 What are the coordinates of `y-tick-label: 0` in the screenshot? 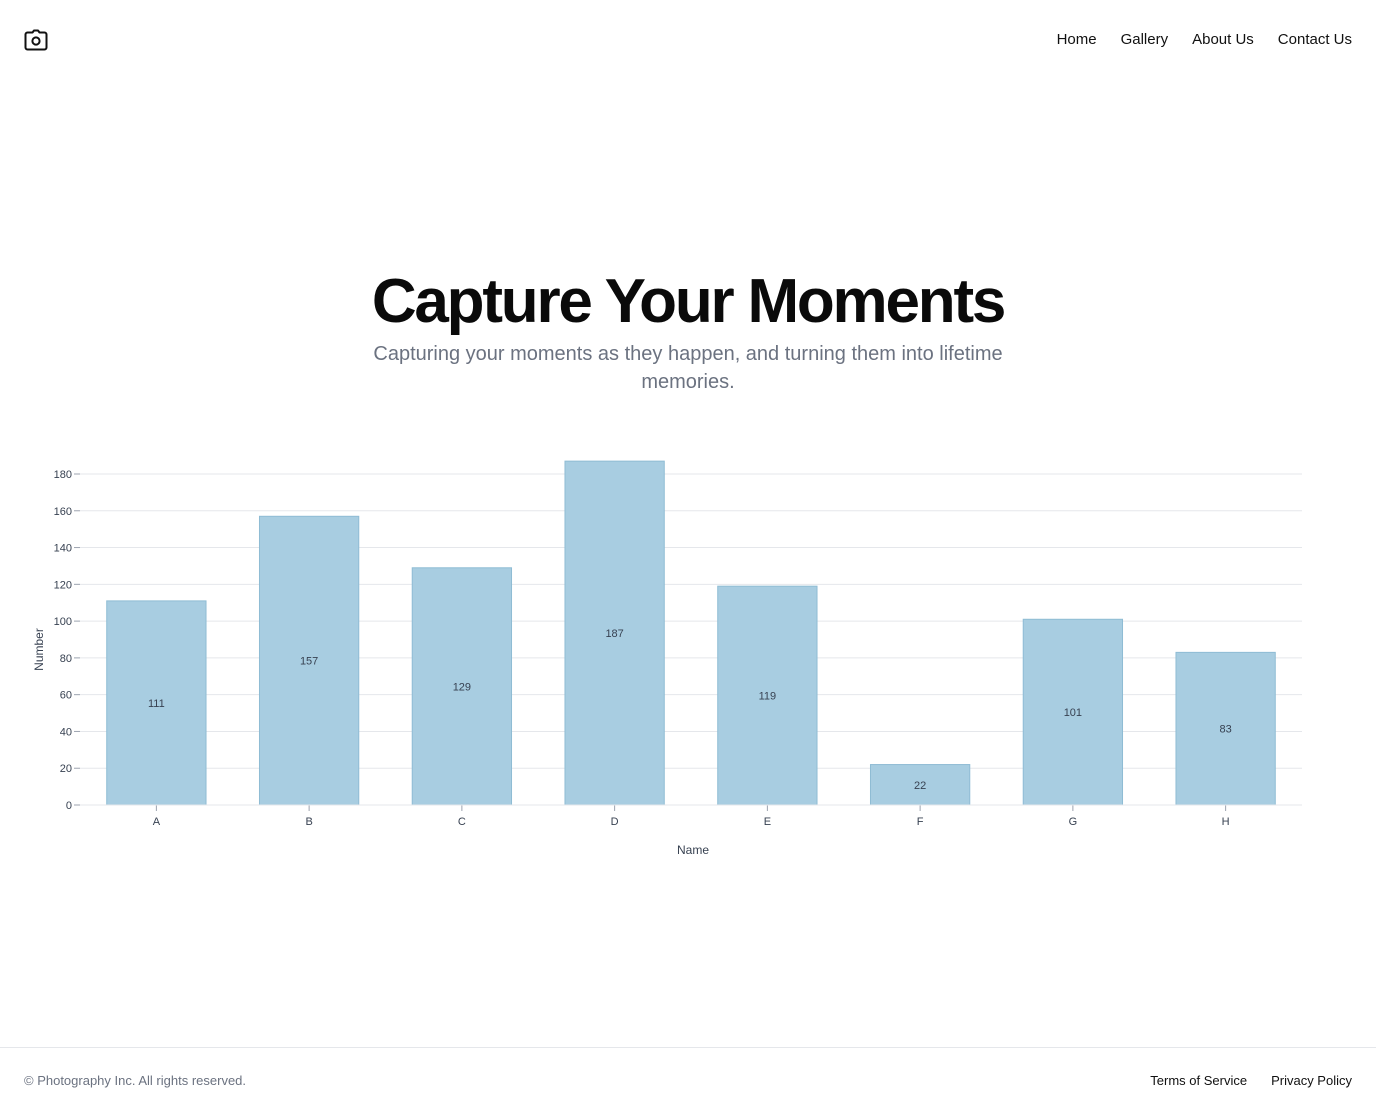 It's located at (69, 806).